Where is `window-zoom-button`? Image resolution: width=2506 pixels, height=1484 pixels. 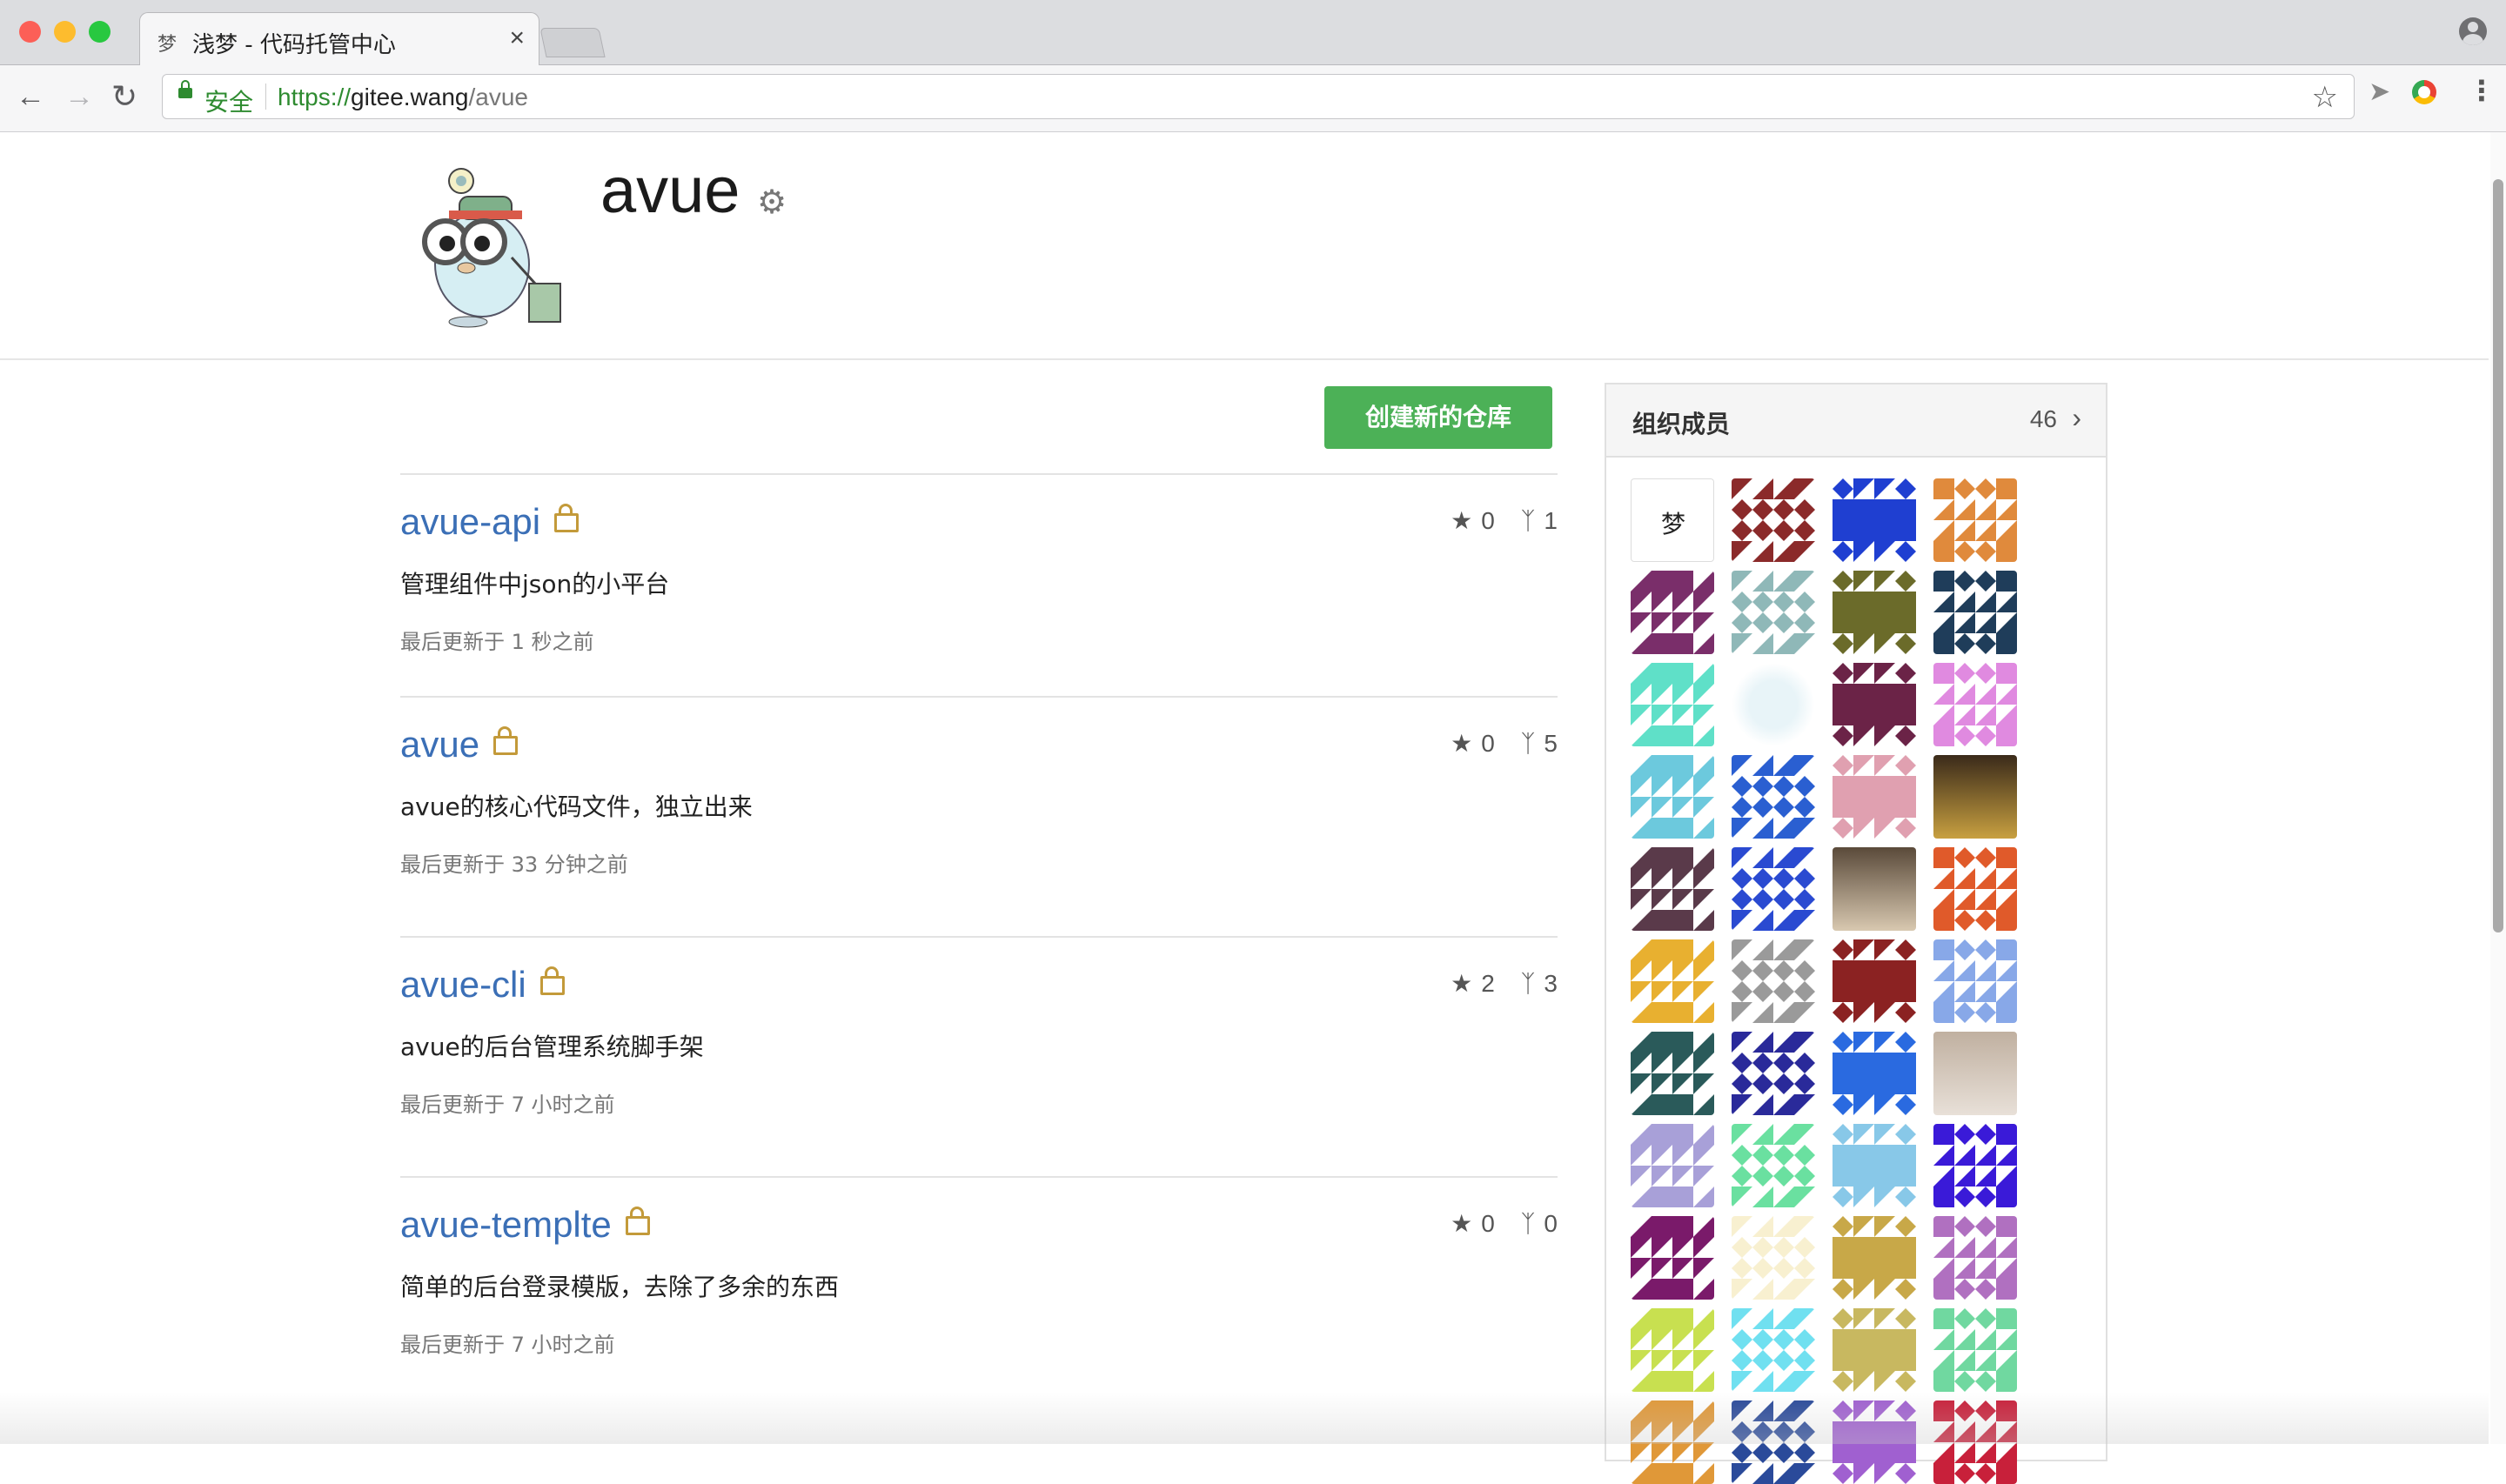
window-zoom-button is located at coordinates (100, 32).